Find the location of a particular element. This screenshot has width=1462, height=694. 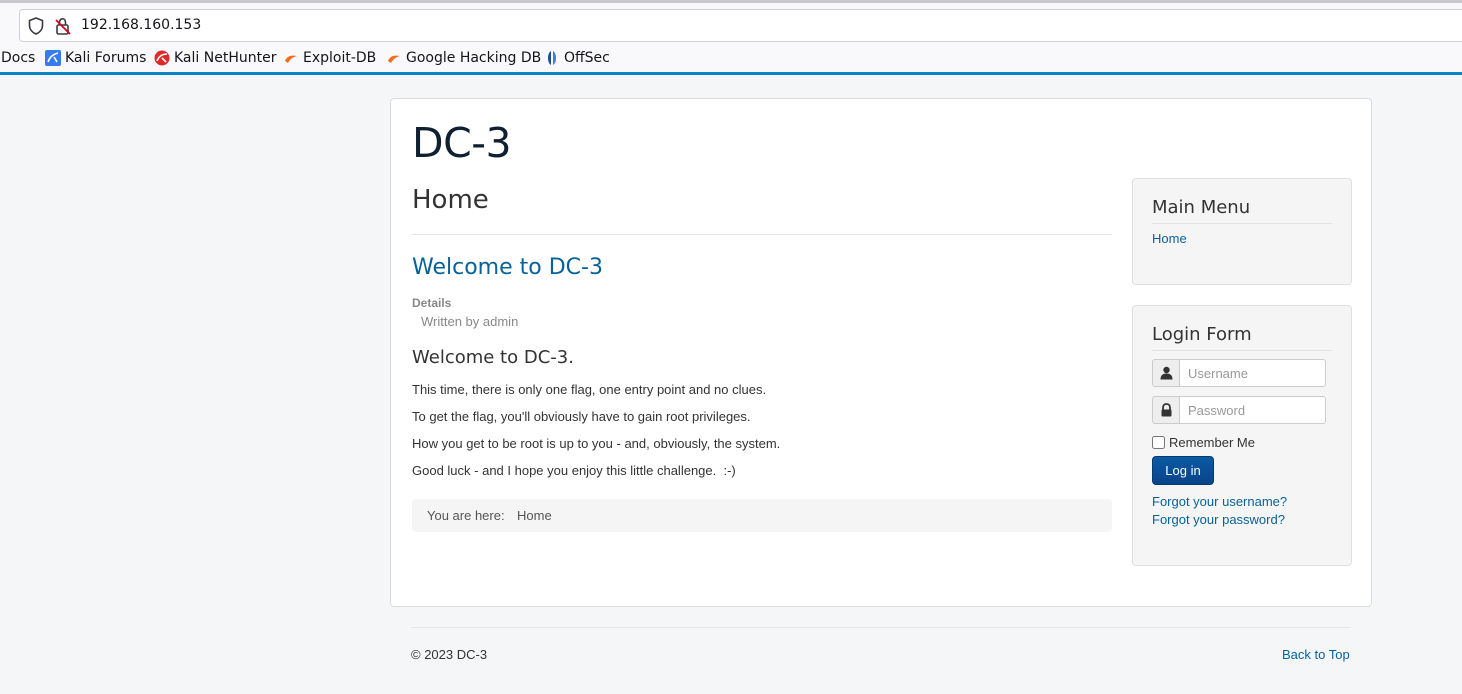

login-button: Log in is located at coordinates (1183, 470).